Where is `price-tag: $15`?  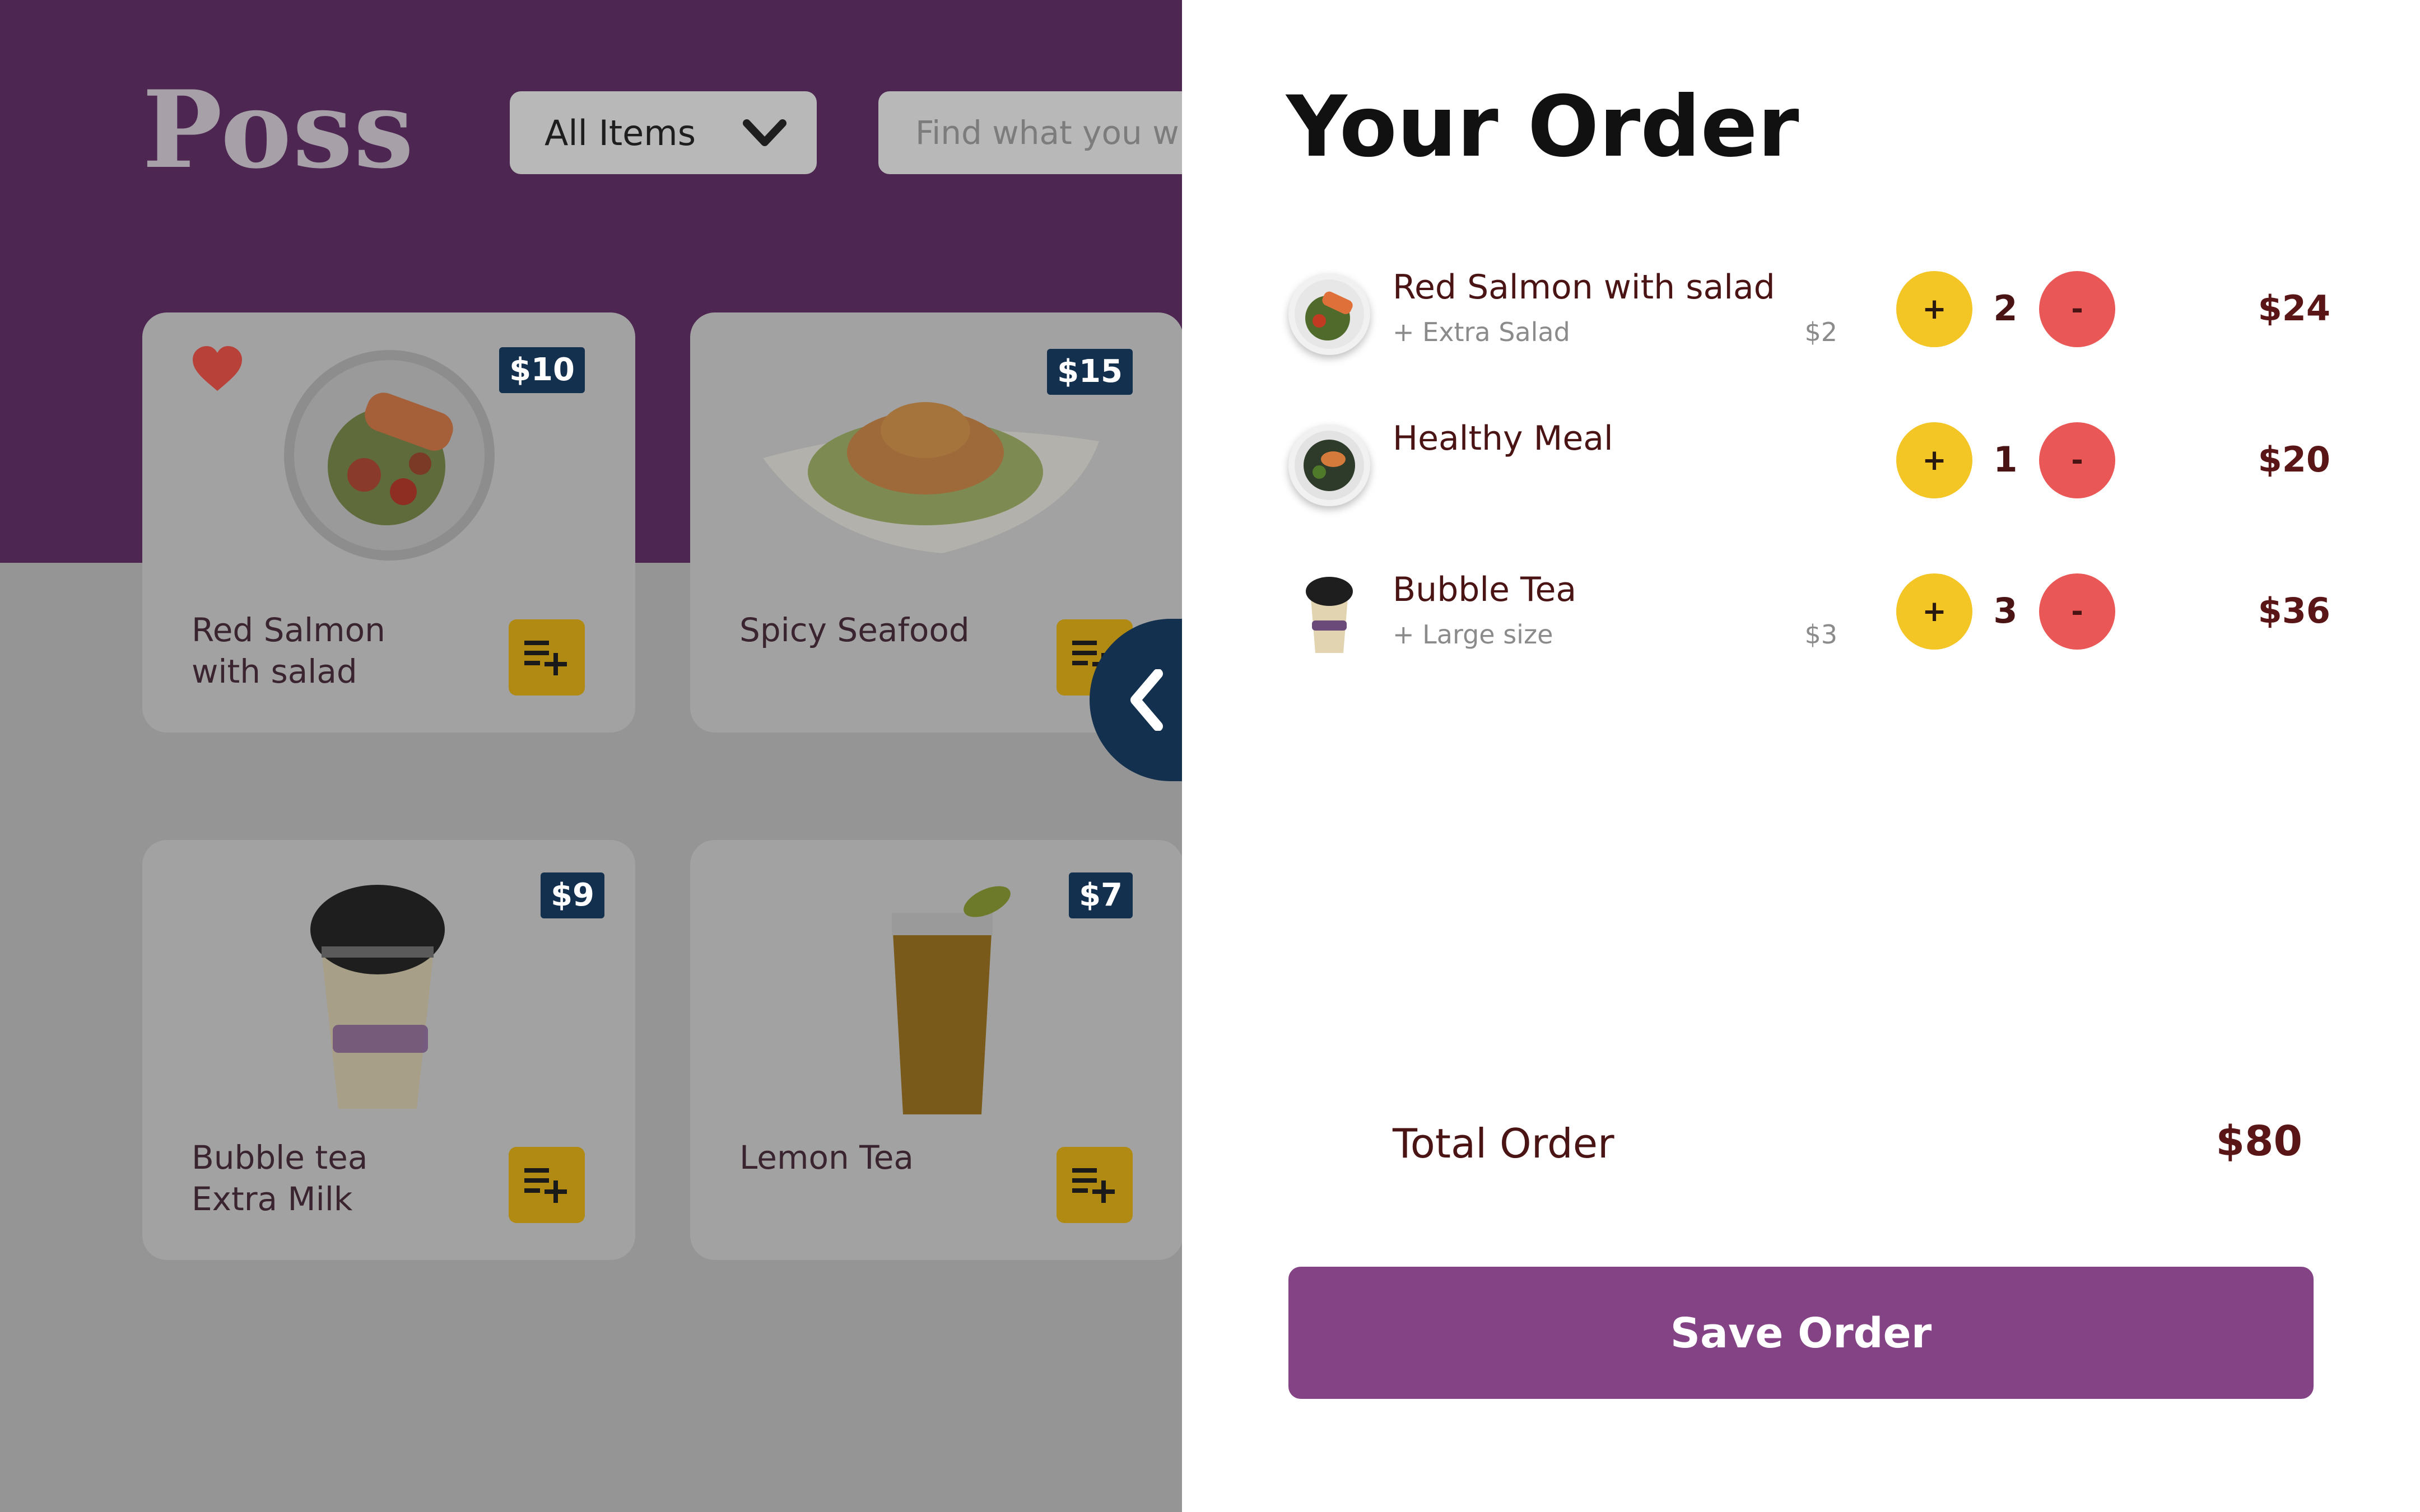
price-tag: $15 is located at coordinates (1090, 372).